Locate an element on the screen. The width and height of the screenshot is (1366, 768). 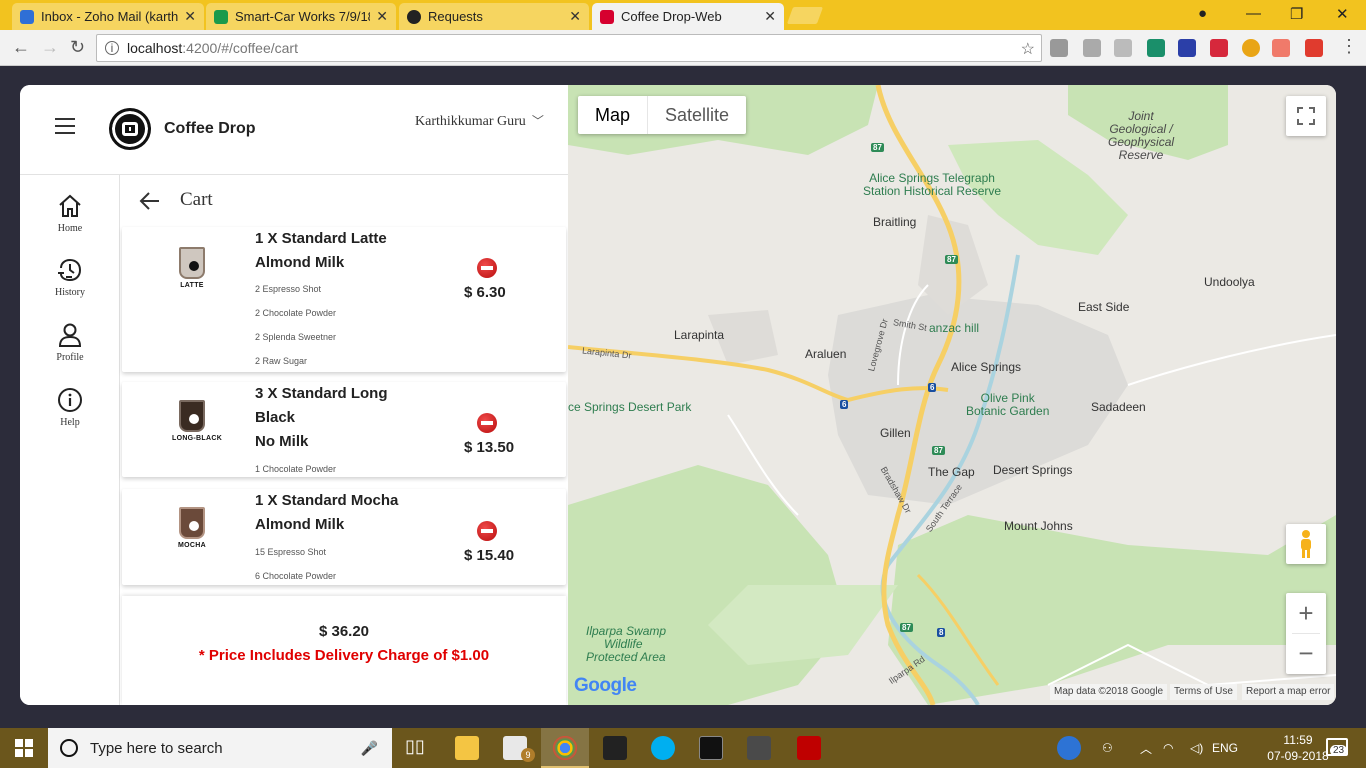
place-olive-pink: Olive Pink Botanic Garden is located at coordinates (1008, 404).